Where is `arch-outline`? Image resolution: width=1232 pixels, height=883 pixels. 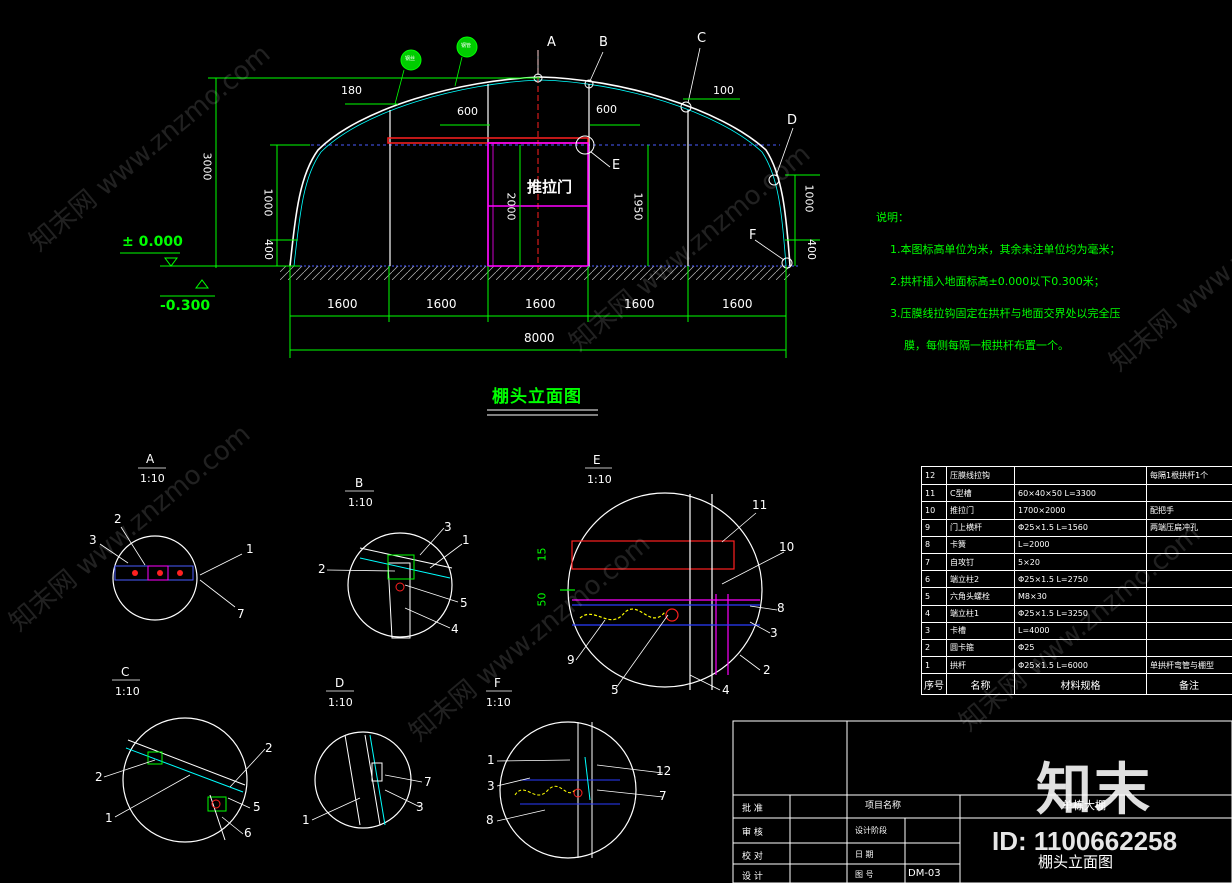
arch-outline is located at coordinates (540, 171).